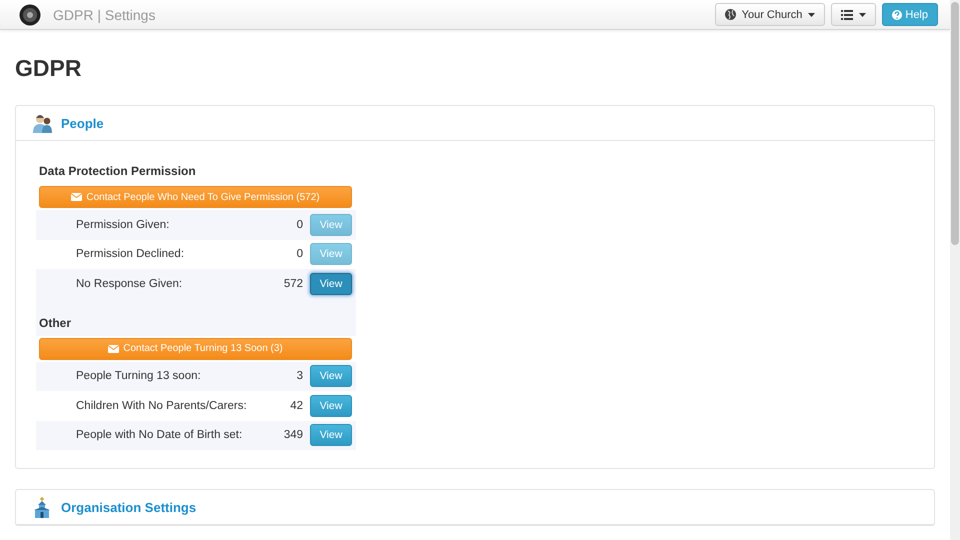  Describe the element at coordinates (82, 123) in the screenshot. I see `panel-title: People` at that location.